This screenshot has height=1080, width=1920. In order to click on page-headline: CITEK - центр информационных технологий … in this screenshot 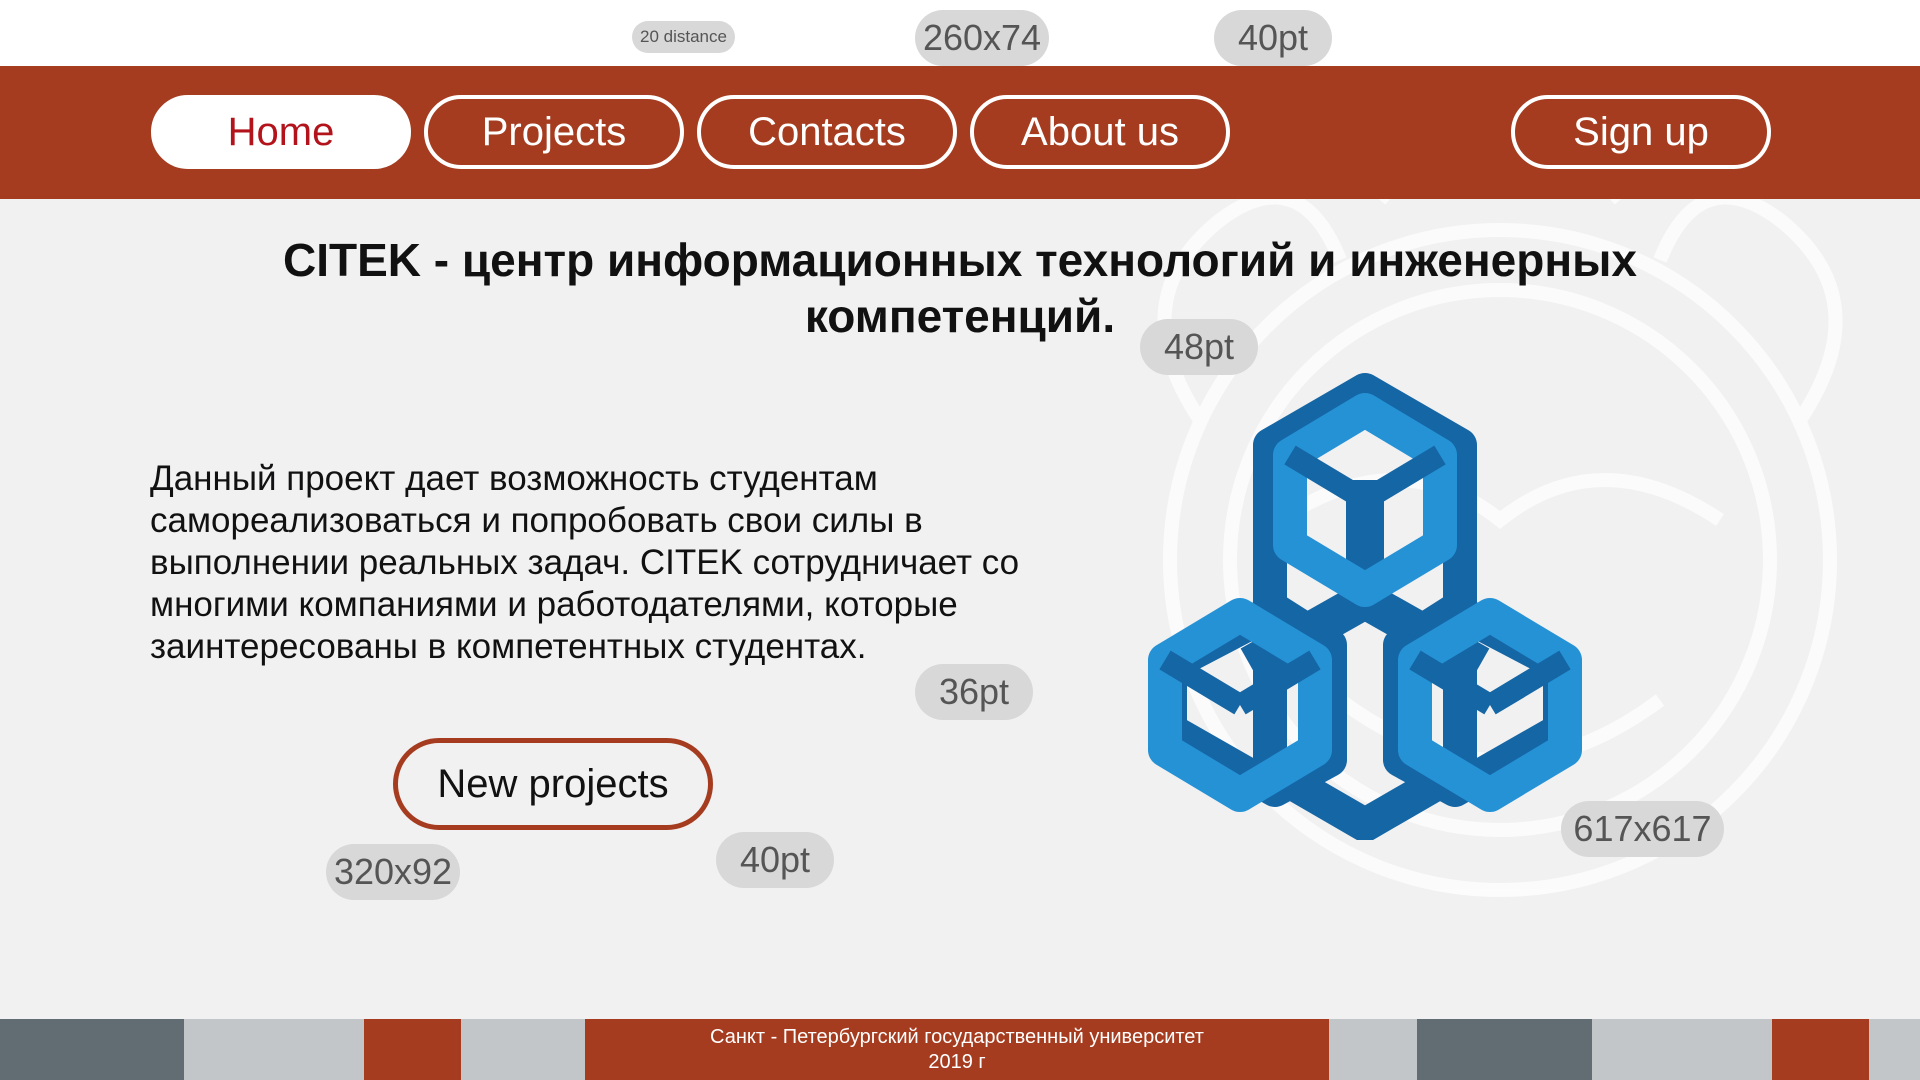, I will do `click(960, 288)`.